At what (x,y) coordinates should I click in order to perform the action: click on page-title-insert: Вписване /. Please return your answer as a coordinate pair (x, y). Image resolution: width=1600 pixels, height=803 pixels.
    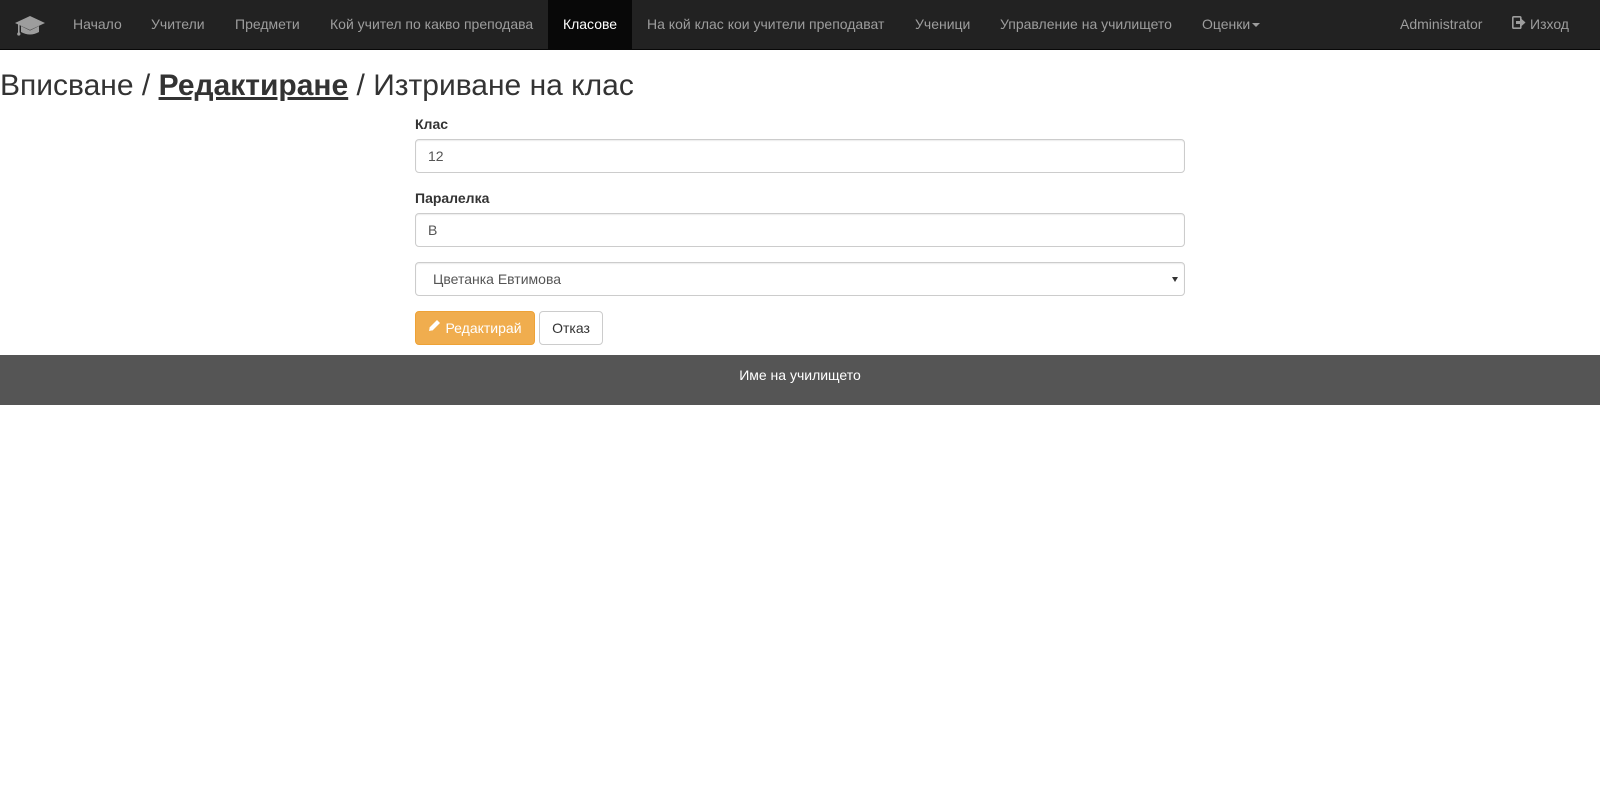
    Looking at the image, I should click on (79, 85).